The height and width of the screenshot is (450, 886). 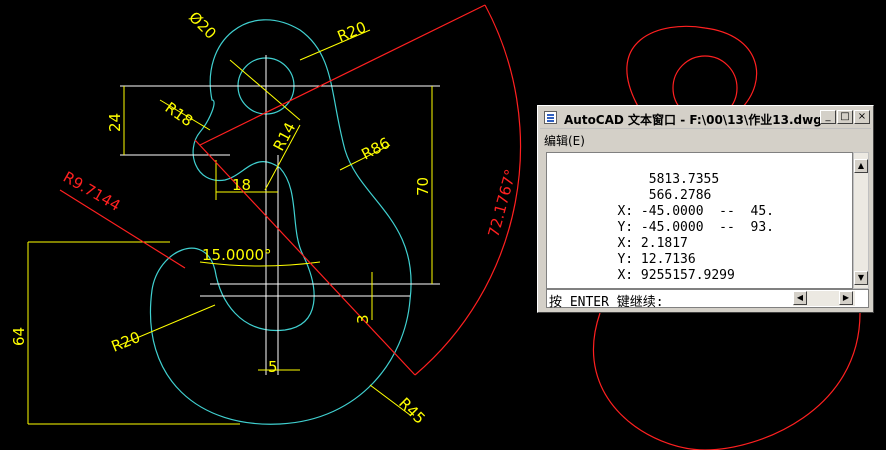 I want to click on scroll-right-arrow-icon: ▶, so click(x=846, y=298).